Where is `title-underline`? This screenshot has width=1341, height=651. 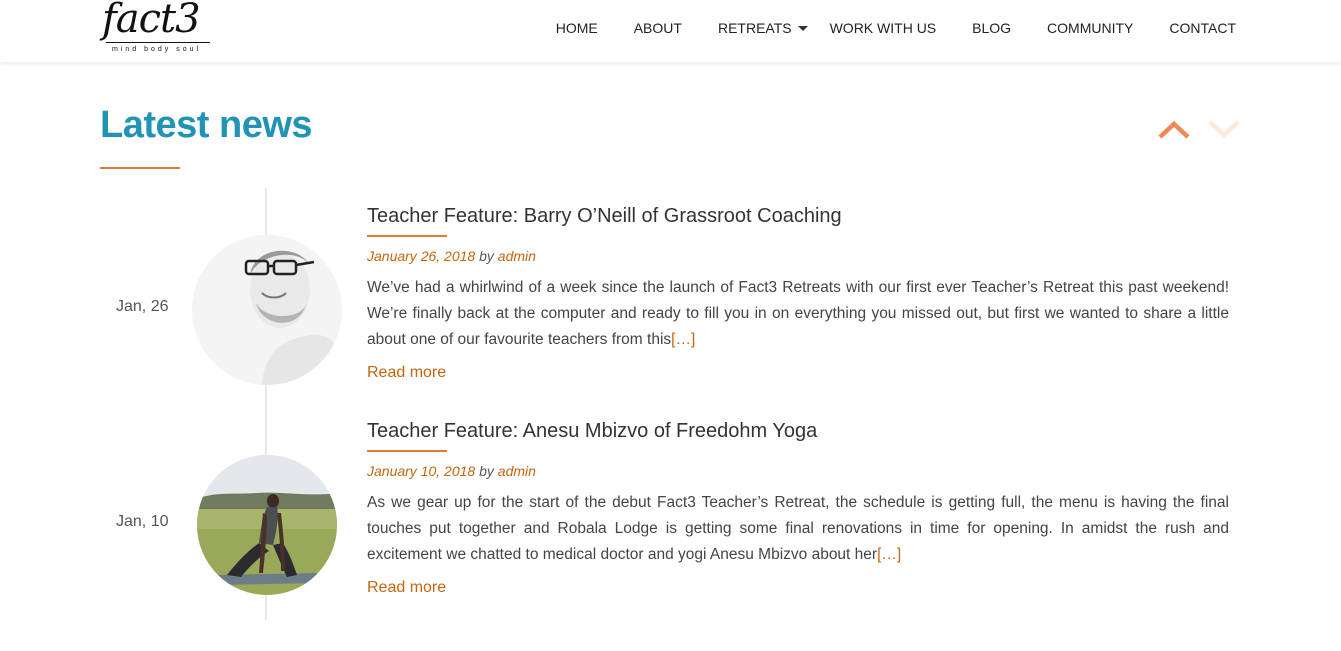
title-underline is located at coordinates (140, 168).